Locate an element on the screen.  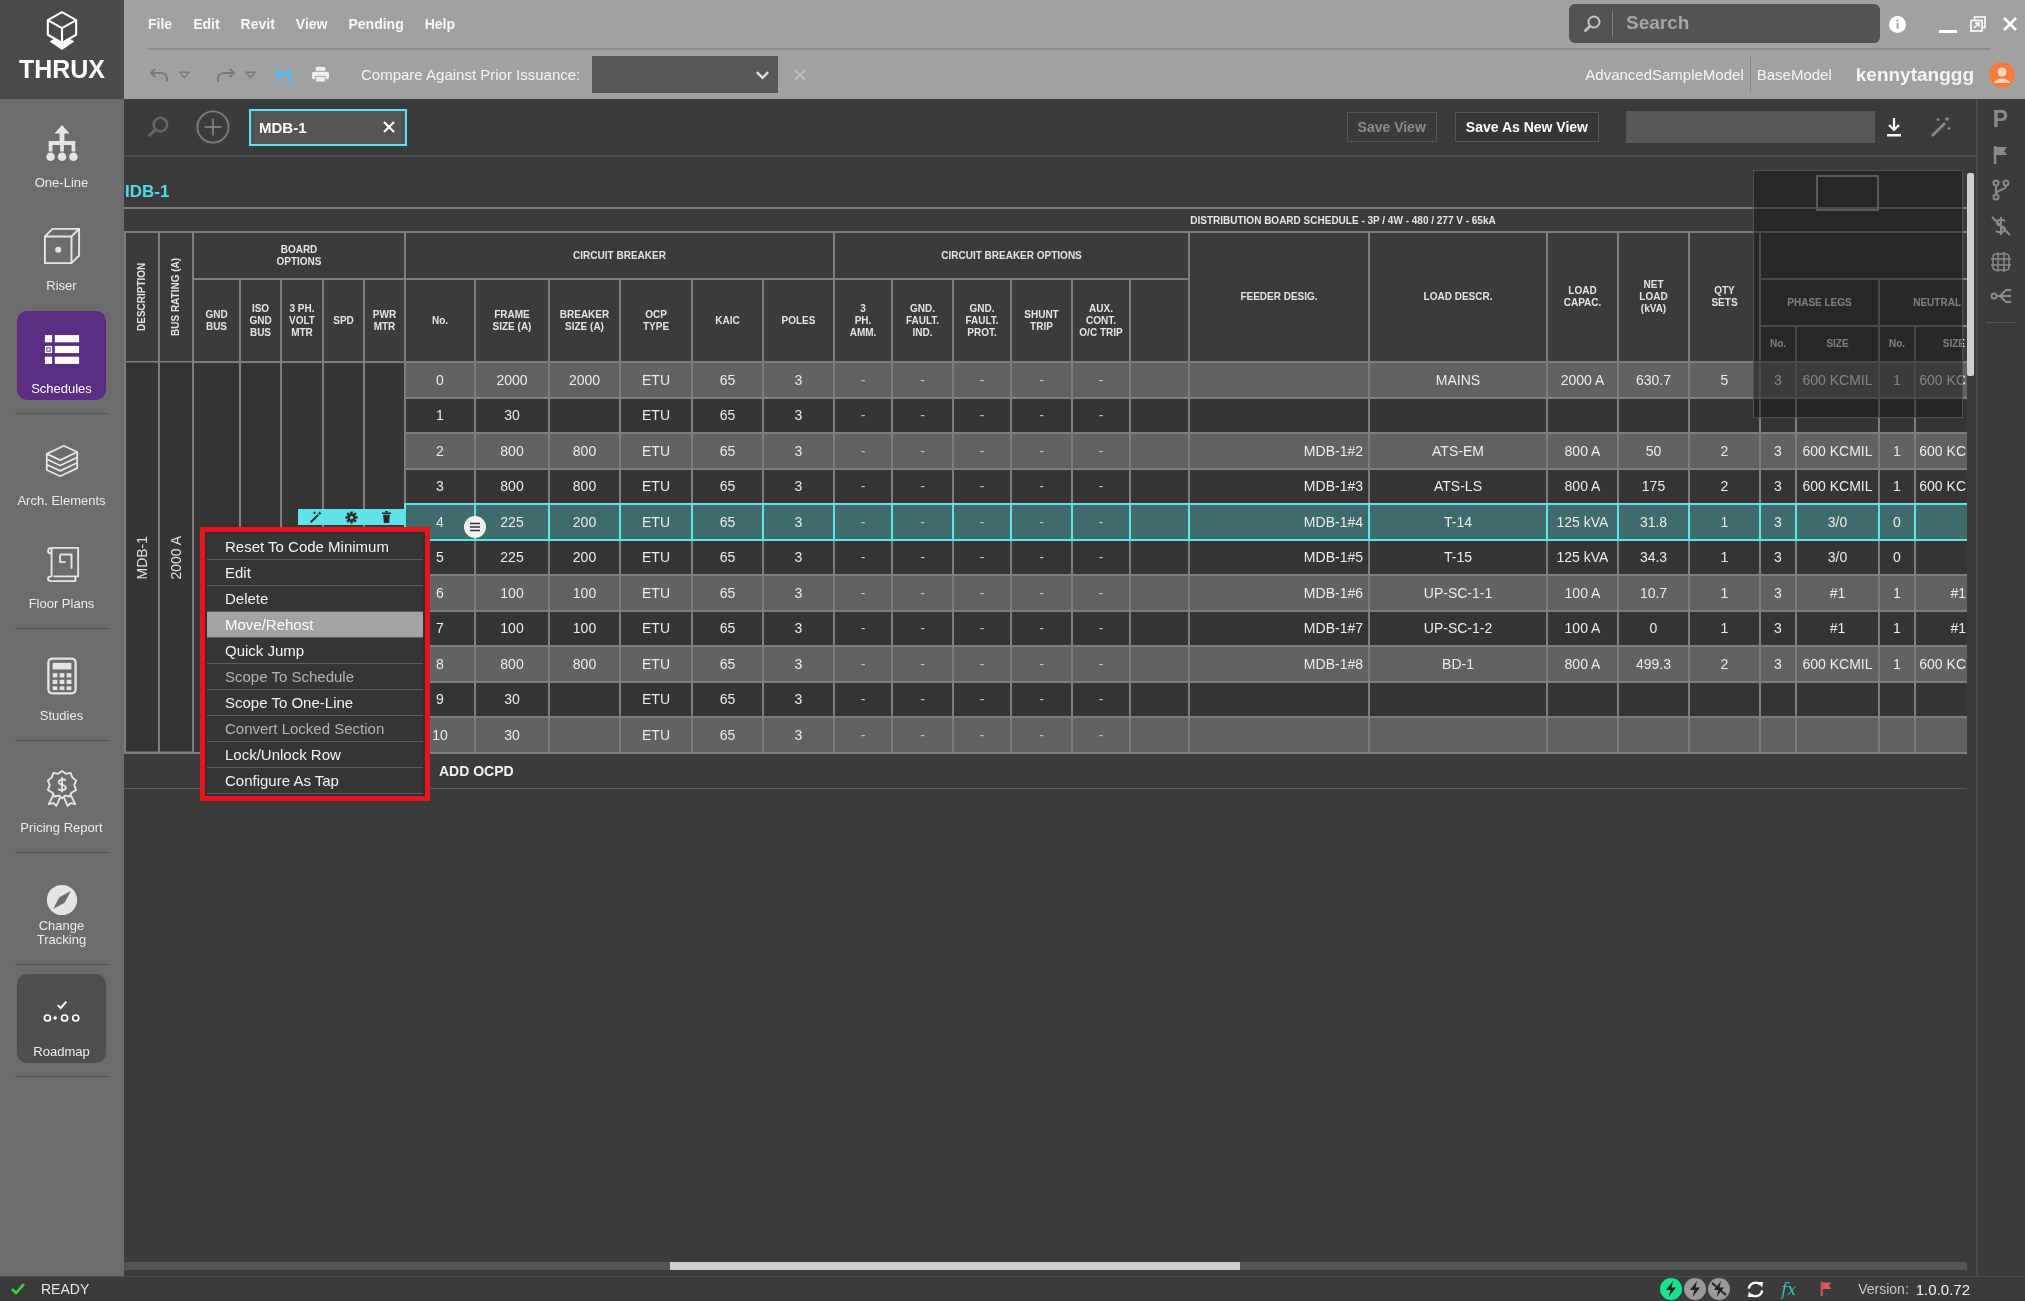
table-cell: 225 is located at coordinates (512, 522).